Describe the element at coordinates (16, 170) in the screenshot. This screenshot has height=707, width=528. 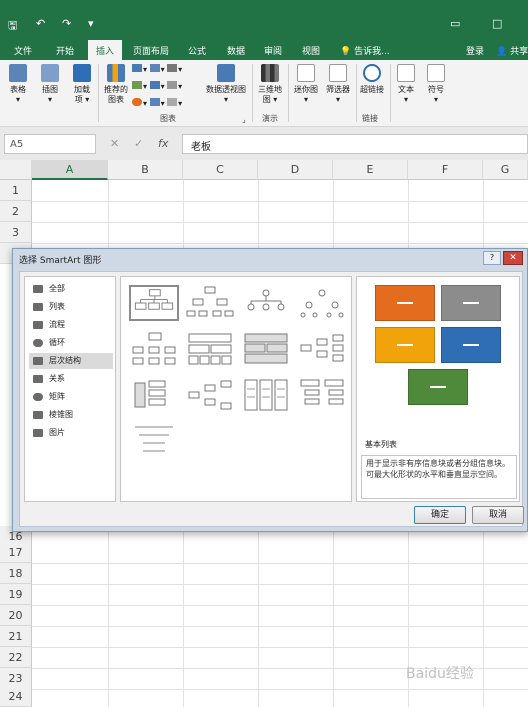
I see `select-all-corner` at that location.